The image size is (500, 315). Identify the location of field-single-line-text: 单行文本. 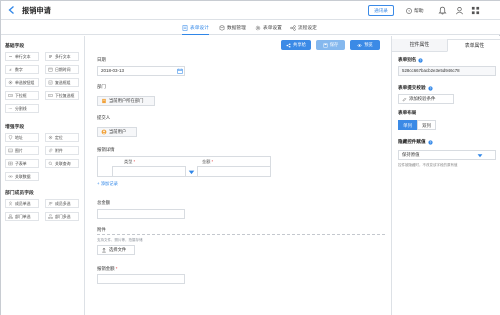
(22, 56).